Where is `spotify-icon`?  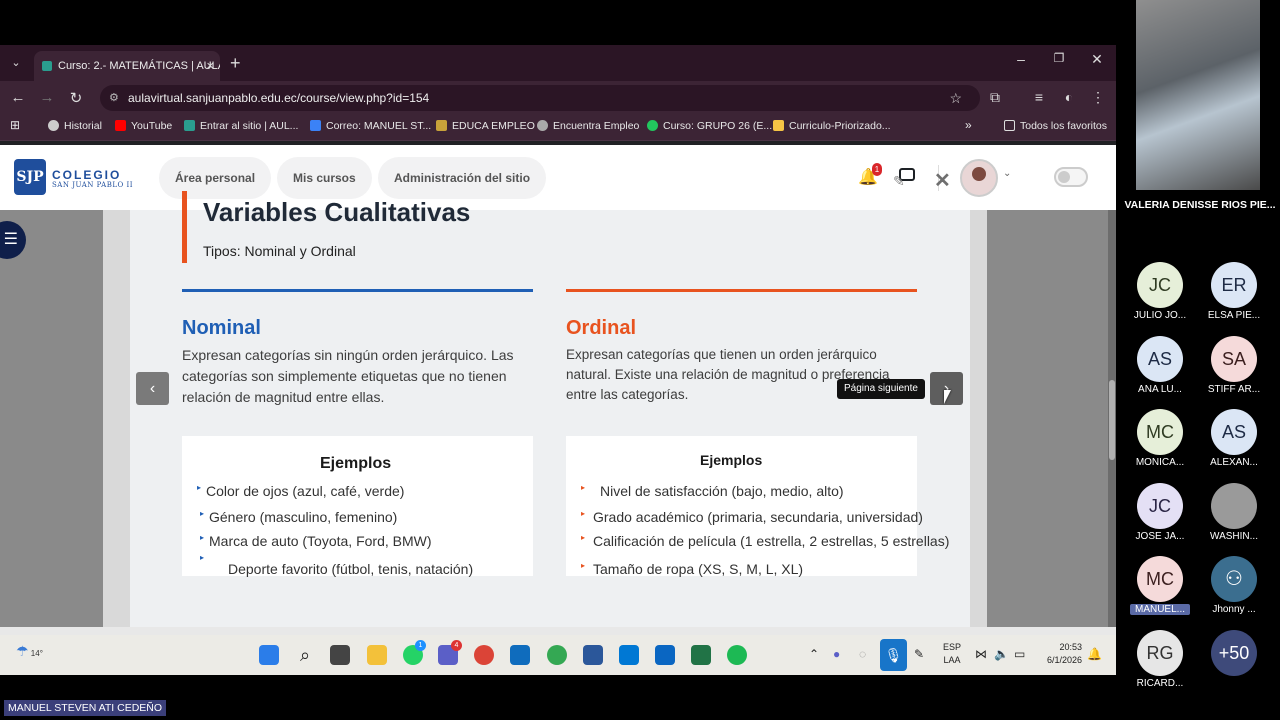 spotify-icon is located at coordinates (737, 655).